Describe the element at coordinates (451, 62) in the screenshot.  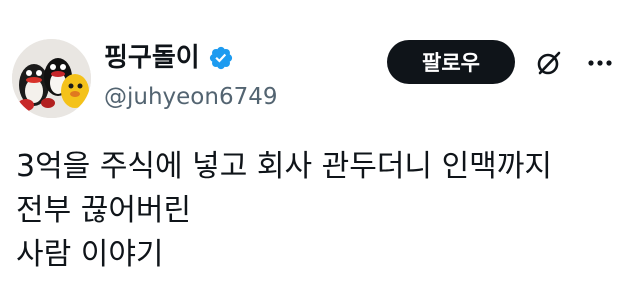
I see `follow-button: 팔로우` at that location.